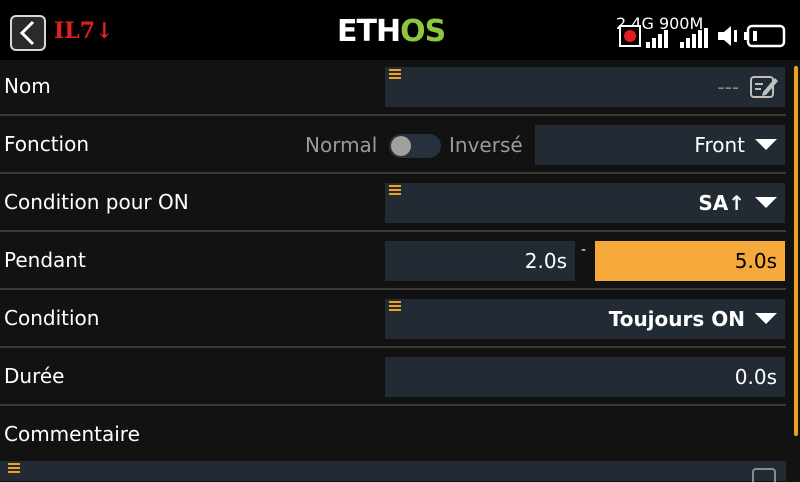 This screenshot has height=482, width=800. I want to click on invert-toggle, so click(415, 146).